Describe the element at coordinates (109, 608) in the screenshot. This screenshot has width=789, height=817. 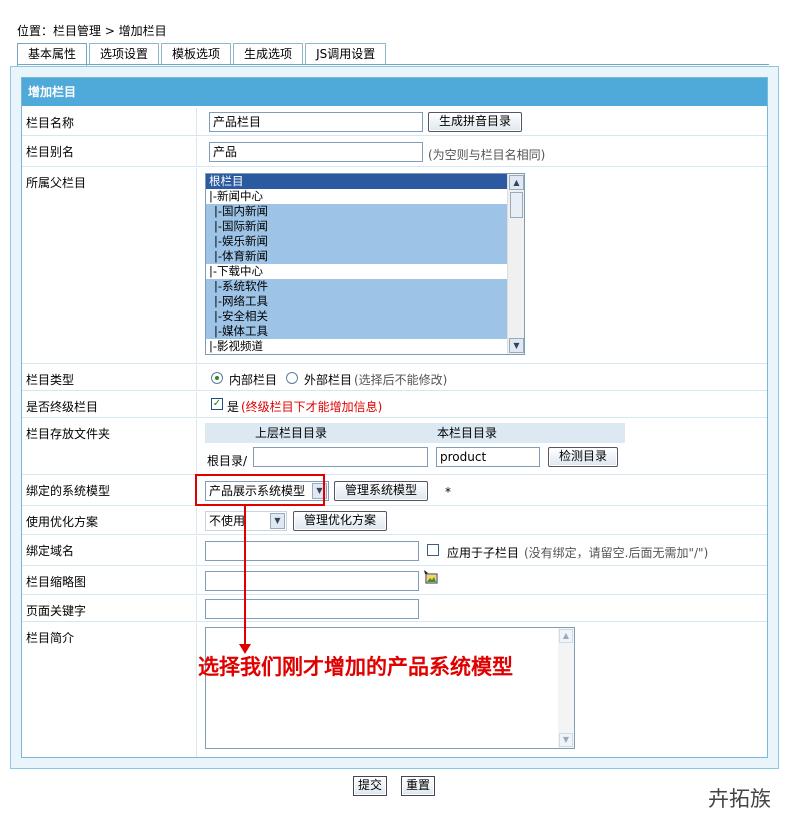
I see `label-keywords: 页面关键字` at that location.